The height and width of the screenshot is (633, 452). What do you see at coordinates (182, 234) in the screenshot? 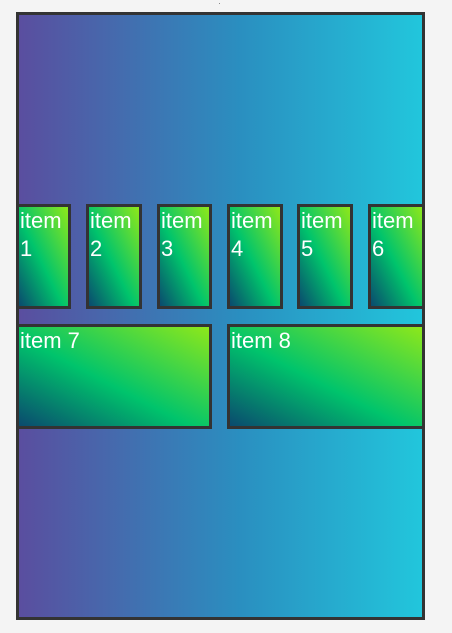
I see `item-label: item 3` at bounding box center [182, 234].